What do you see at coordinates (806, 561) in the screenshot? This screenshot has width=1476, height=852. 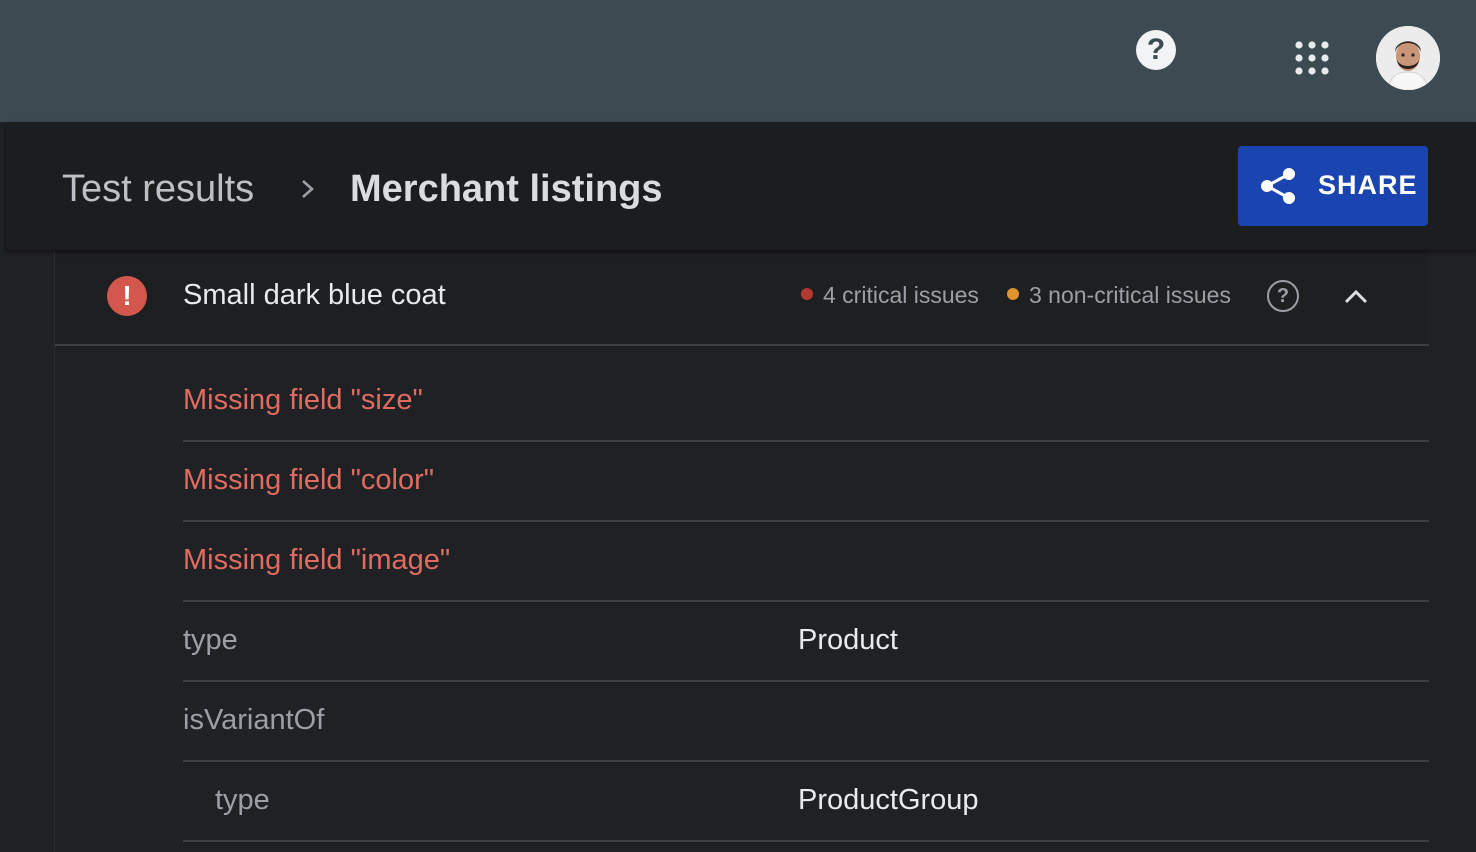 I see `error-row: Missing field "image"` at bounding box center [806, 561].